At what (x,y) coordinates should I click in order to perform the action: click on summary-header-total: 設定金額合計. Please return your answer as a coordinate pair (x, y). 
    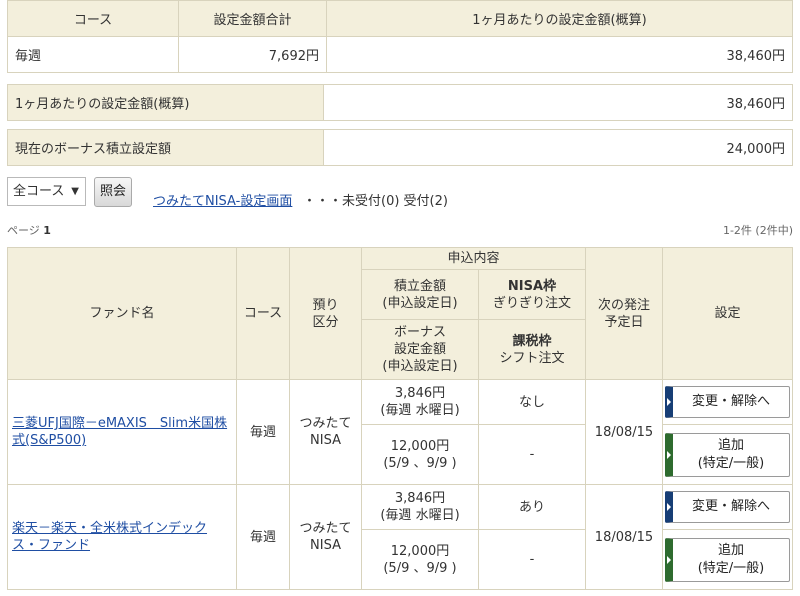
    Looking at the image, I should click on (252, 18).